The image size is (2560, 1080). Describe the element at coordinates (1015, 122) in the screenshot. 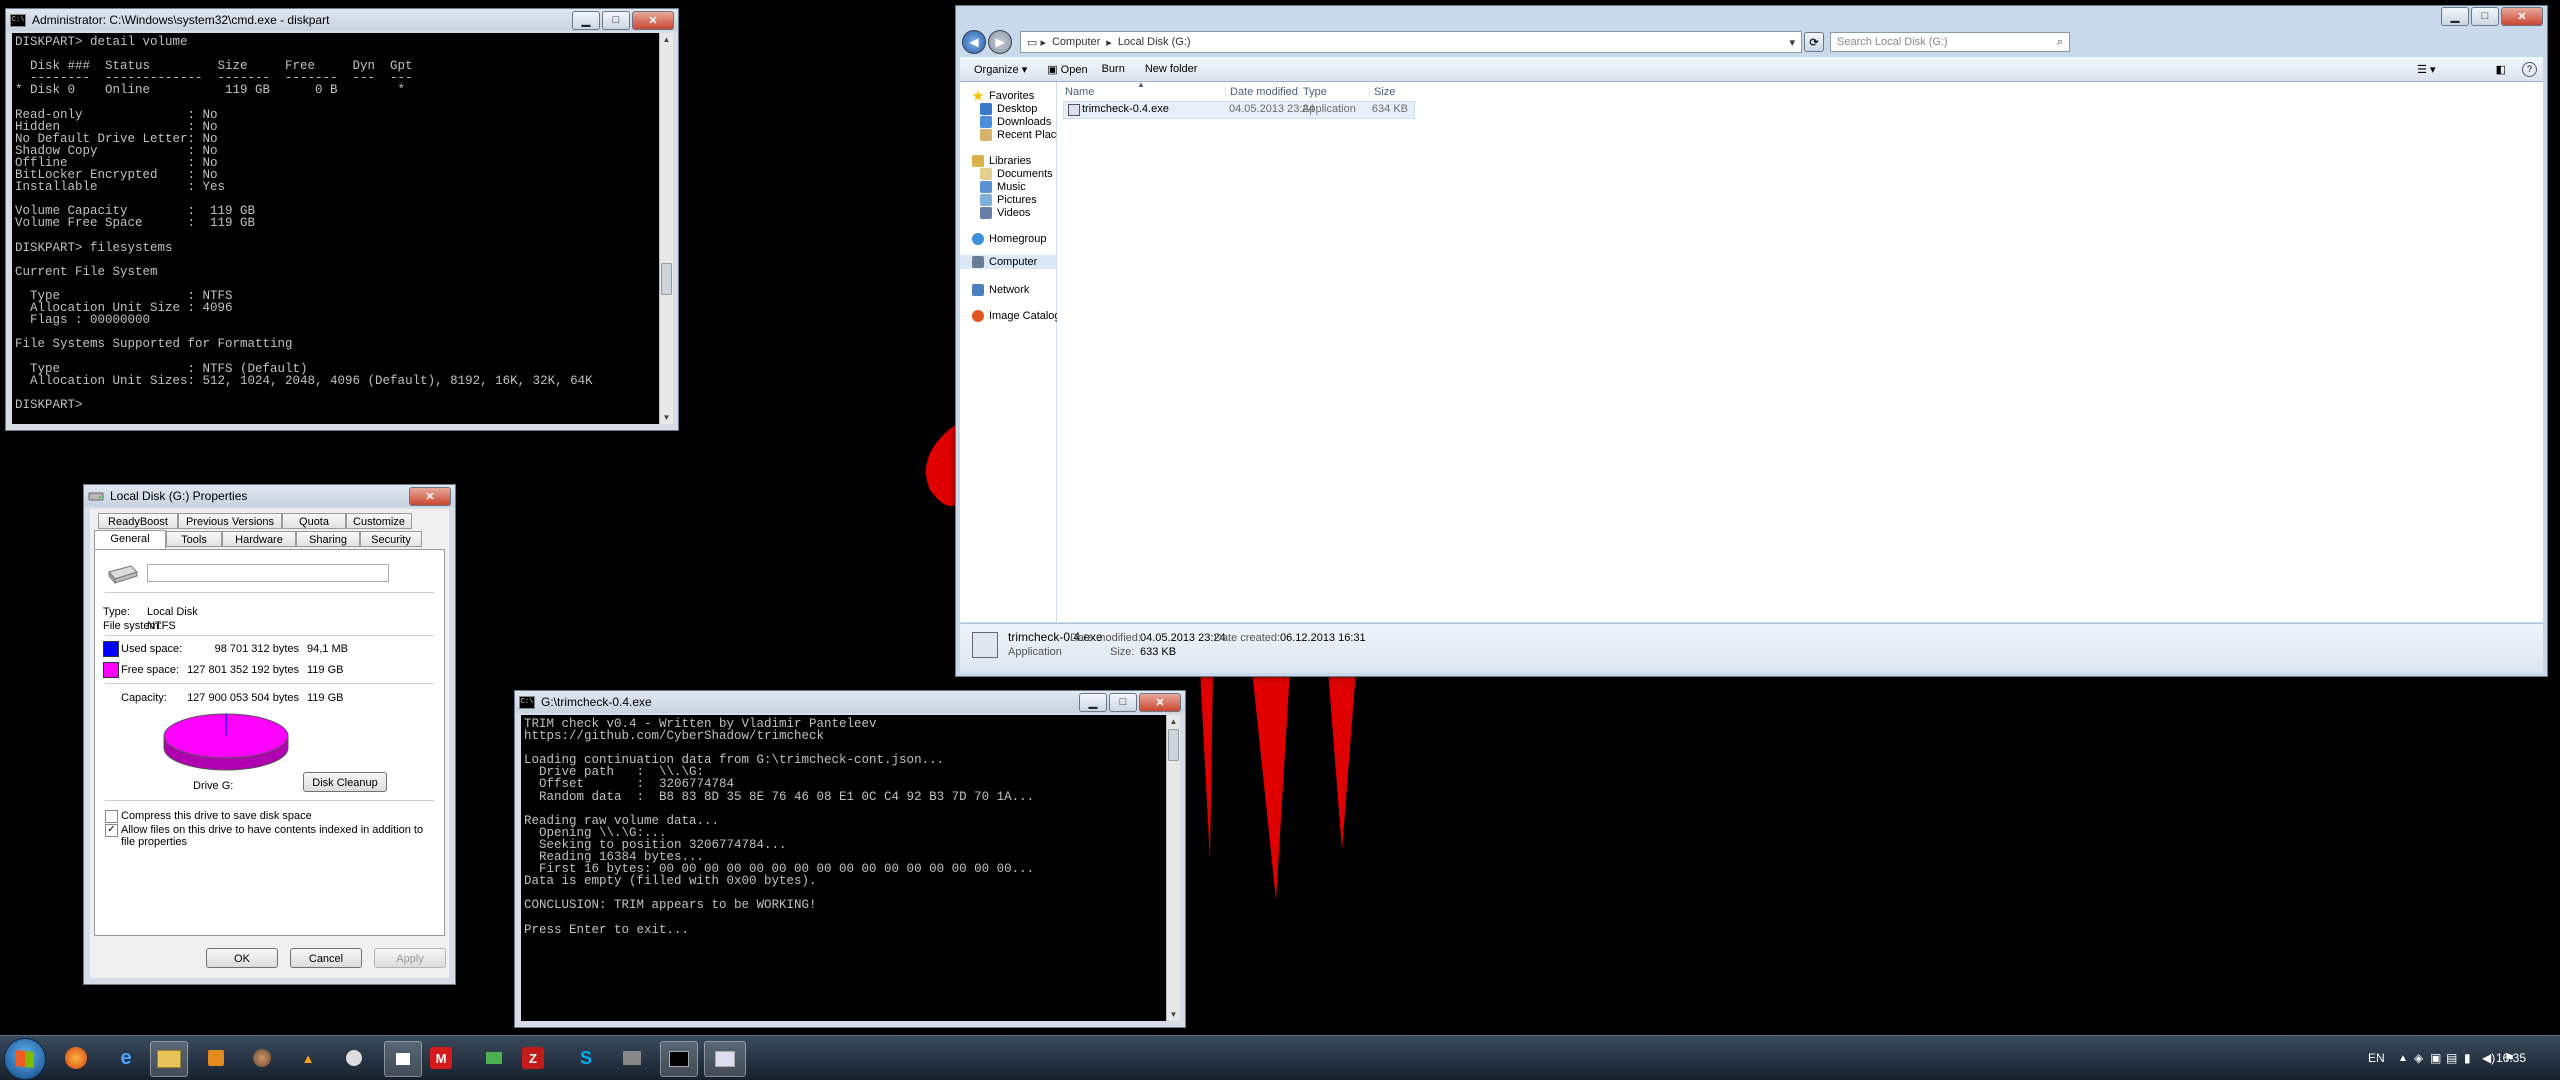

I see `nav-downloads: Downloads` at that location.